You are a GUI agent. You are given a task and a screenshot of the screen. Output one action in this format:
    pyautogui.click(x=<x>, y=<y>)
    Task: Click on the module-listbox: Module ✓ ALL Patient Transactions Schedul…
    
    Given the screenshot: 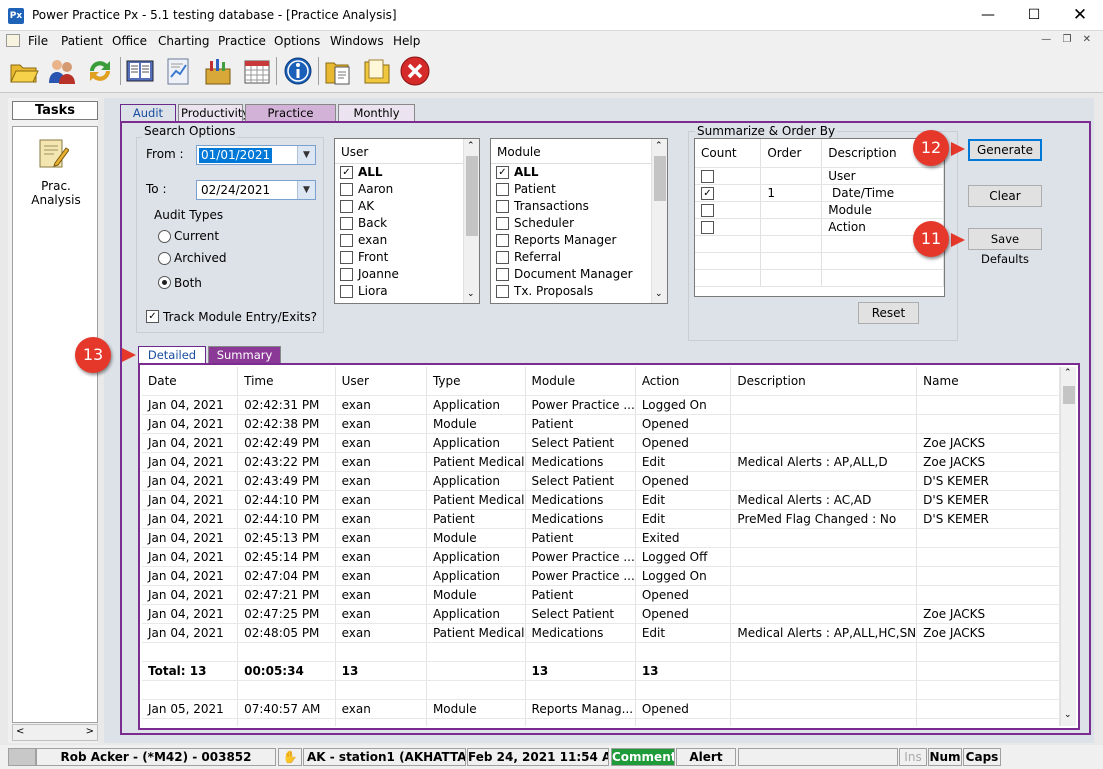 What is the action you would take?
    pyautogui.click(x=579, y=221)
    